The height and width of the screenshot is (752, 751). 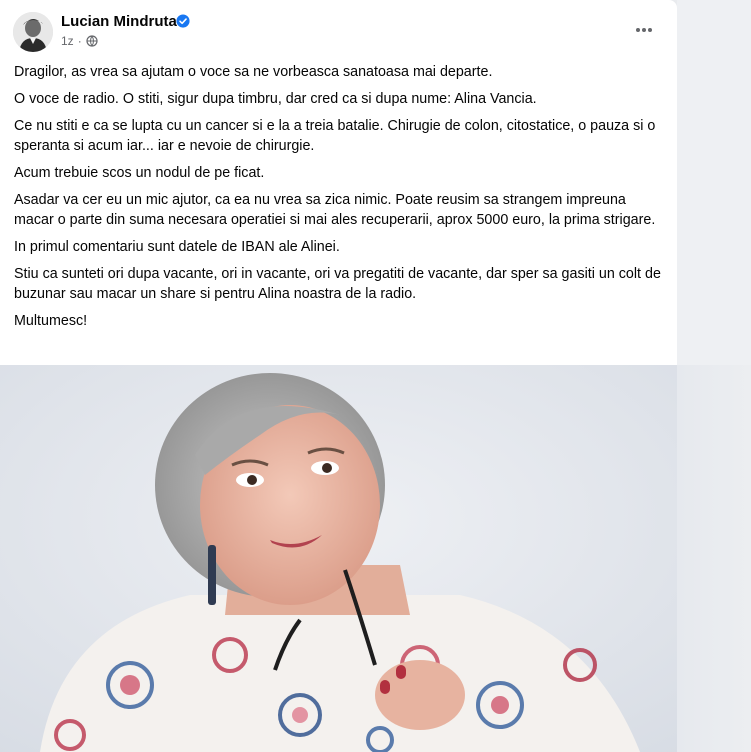 What do you see at coordinates (139, 173) in the screenshot?
I see `post-paragraph: Acum trebuie scos un nodul de pe ficat.` at bounding box center [139, 173].